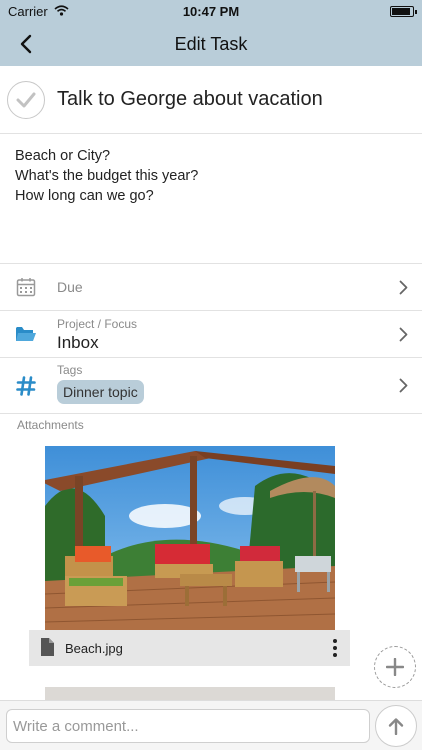 This screenshot has width=422, height=750. I want to click on battery-fill, so click(401, 11).